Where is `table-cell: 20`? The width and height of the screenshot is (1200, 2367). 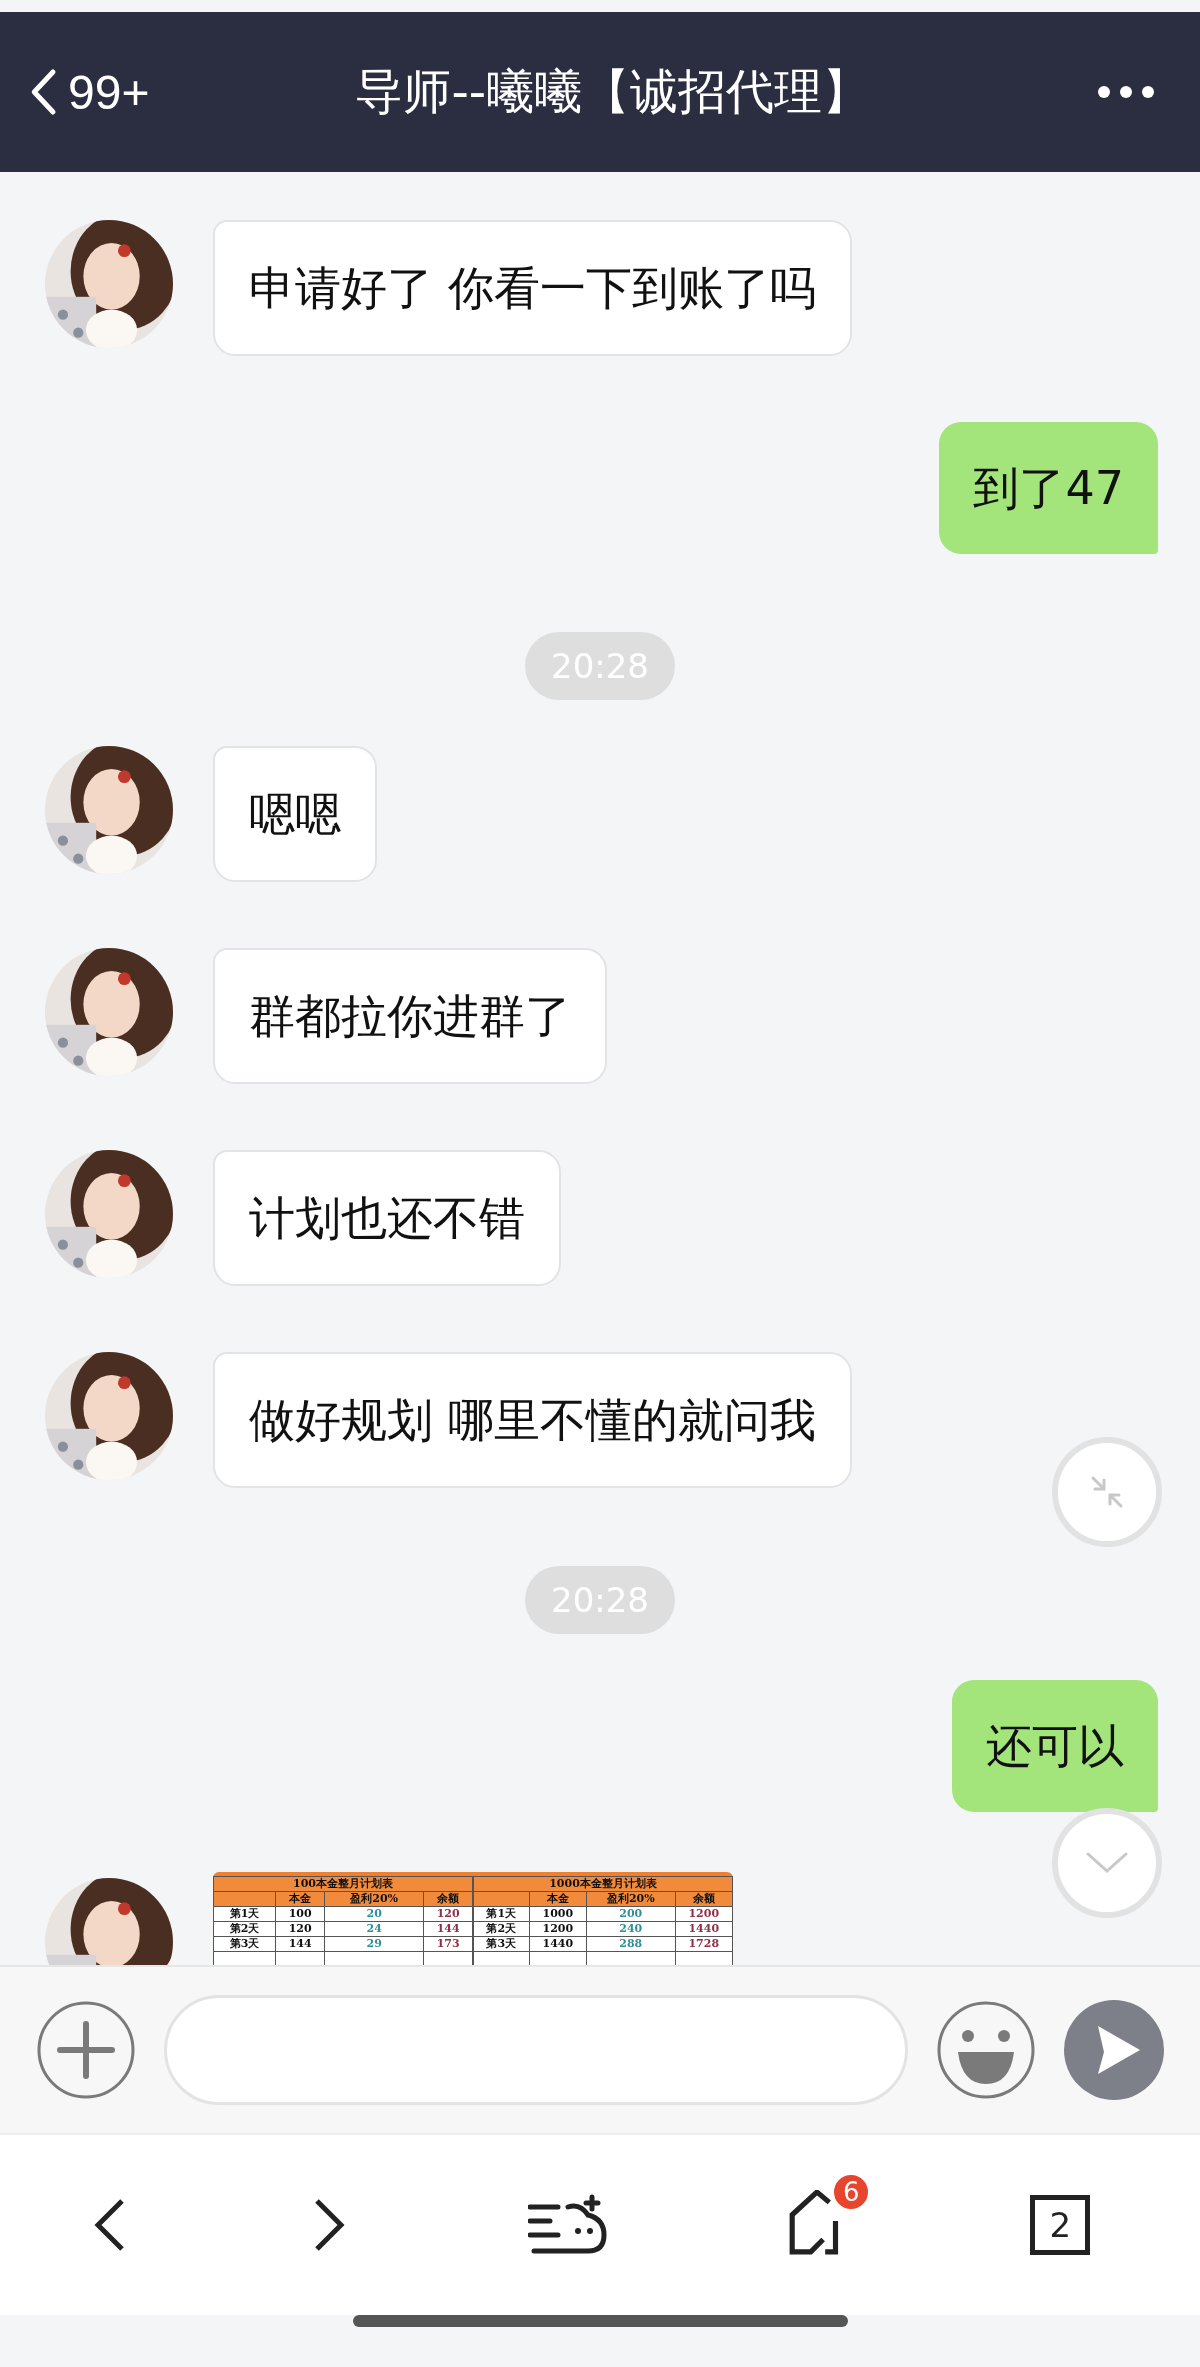 table-cell: 20 is located at coordinates (374, 1914).